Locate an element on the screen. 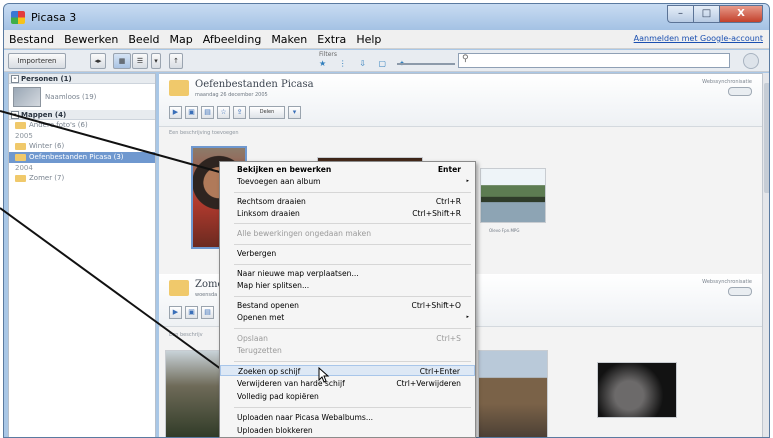 The height and width of the screenshot is (438, 773). menu-extra: Extra is located at coordinates (331, 39).